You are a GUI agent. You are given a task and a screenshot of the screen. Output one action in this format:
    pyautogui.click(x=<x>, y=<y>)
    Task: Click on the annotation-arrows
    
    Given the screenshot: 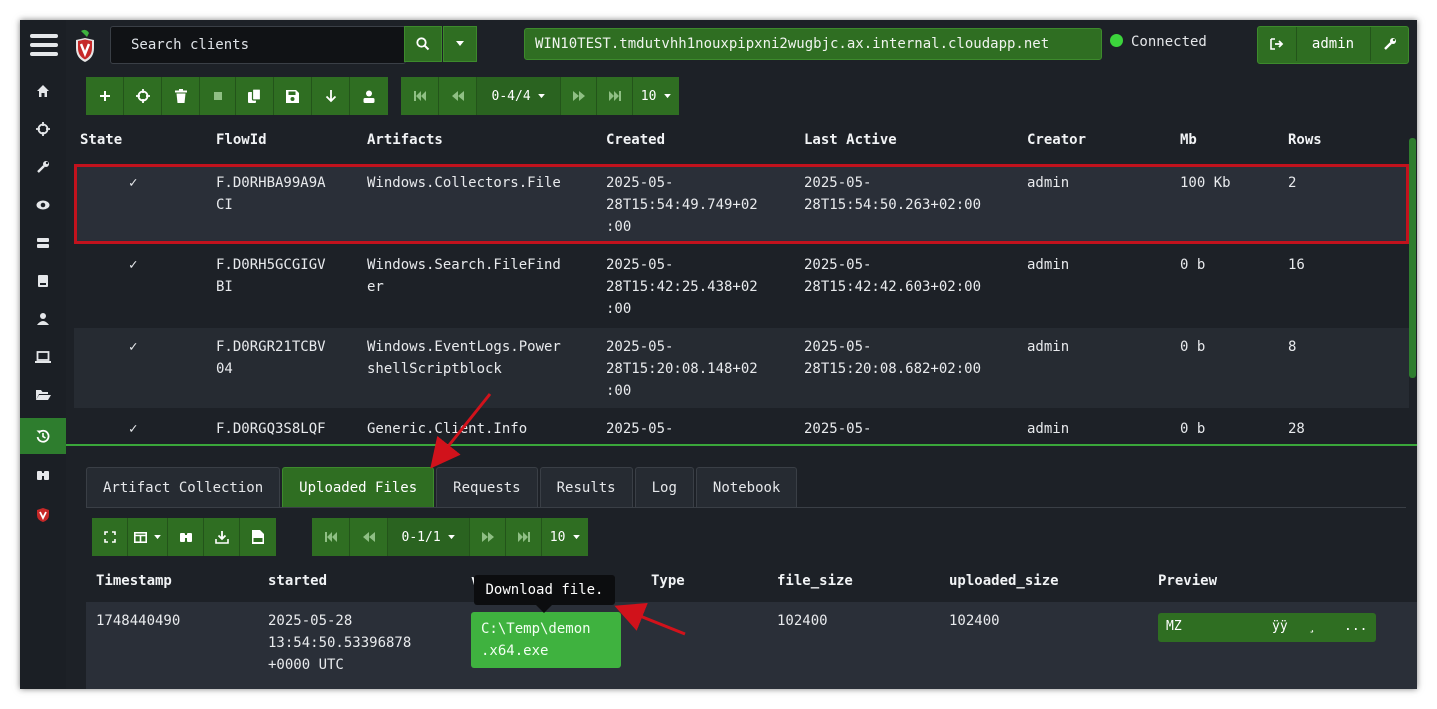 What is the action you would take?
    pyautogui.click(x=558, y=514)
    